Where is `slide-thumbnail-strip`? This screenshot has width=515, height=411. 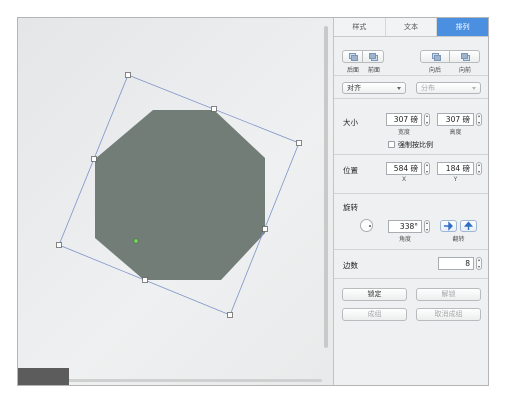 slide-thumbnail-strip is located at coordinates (43, 376).